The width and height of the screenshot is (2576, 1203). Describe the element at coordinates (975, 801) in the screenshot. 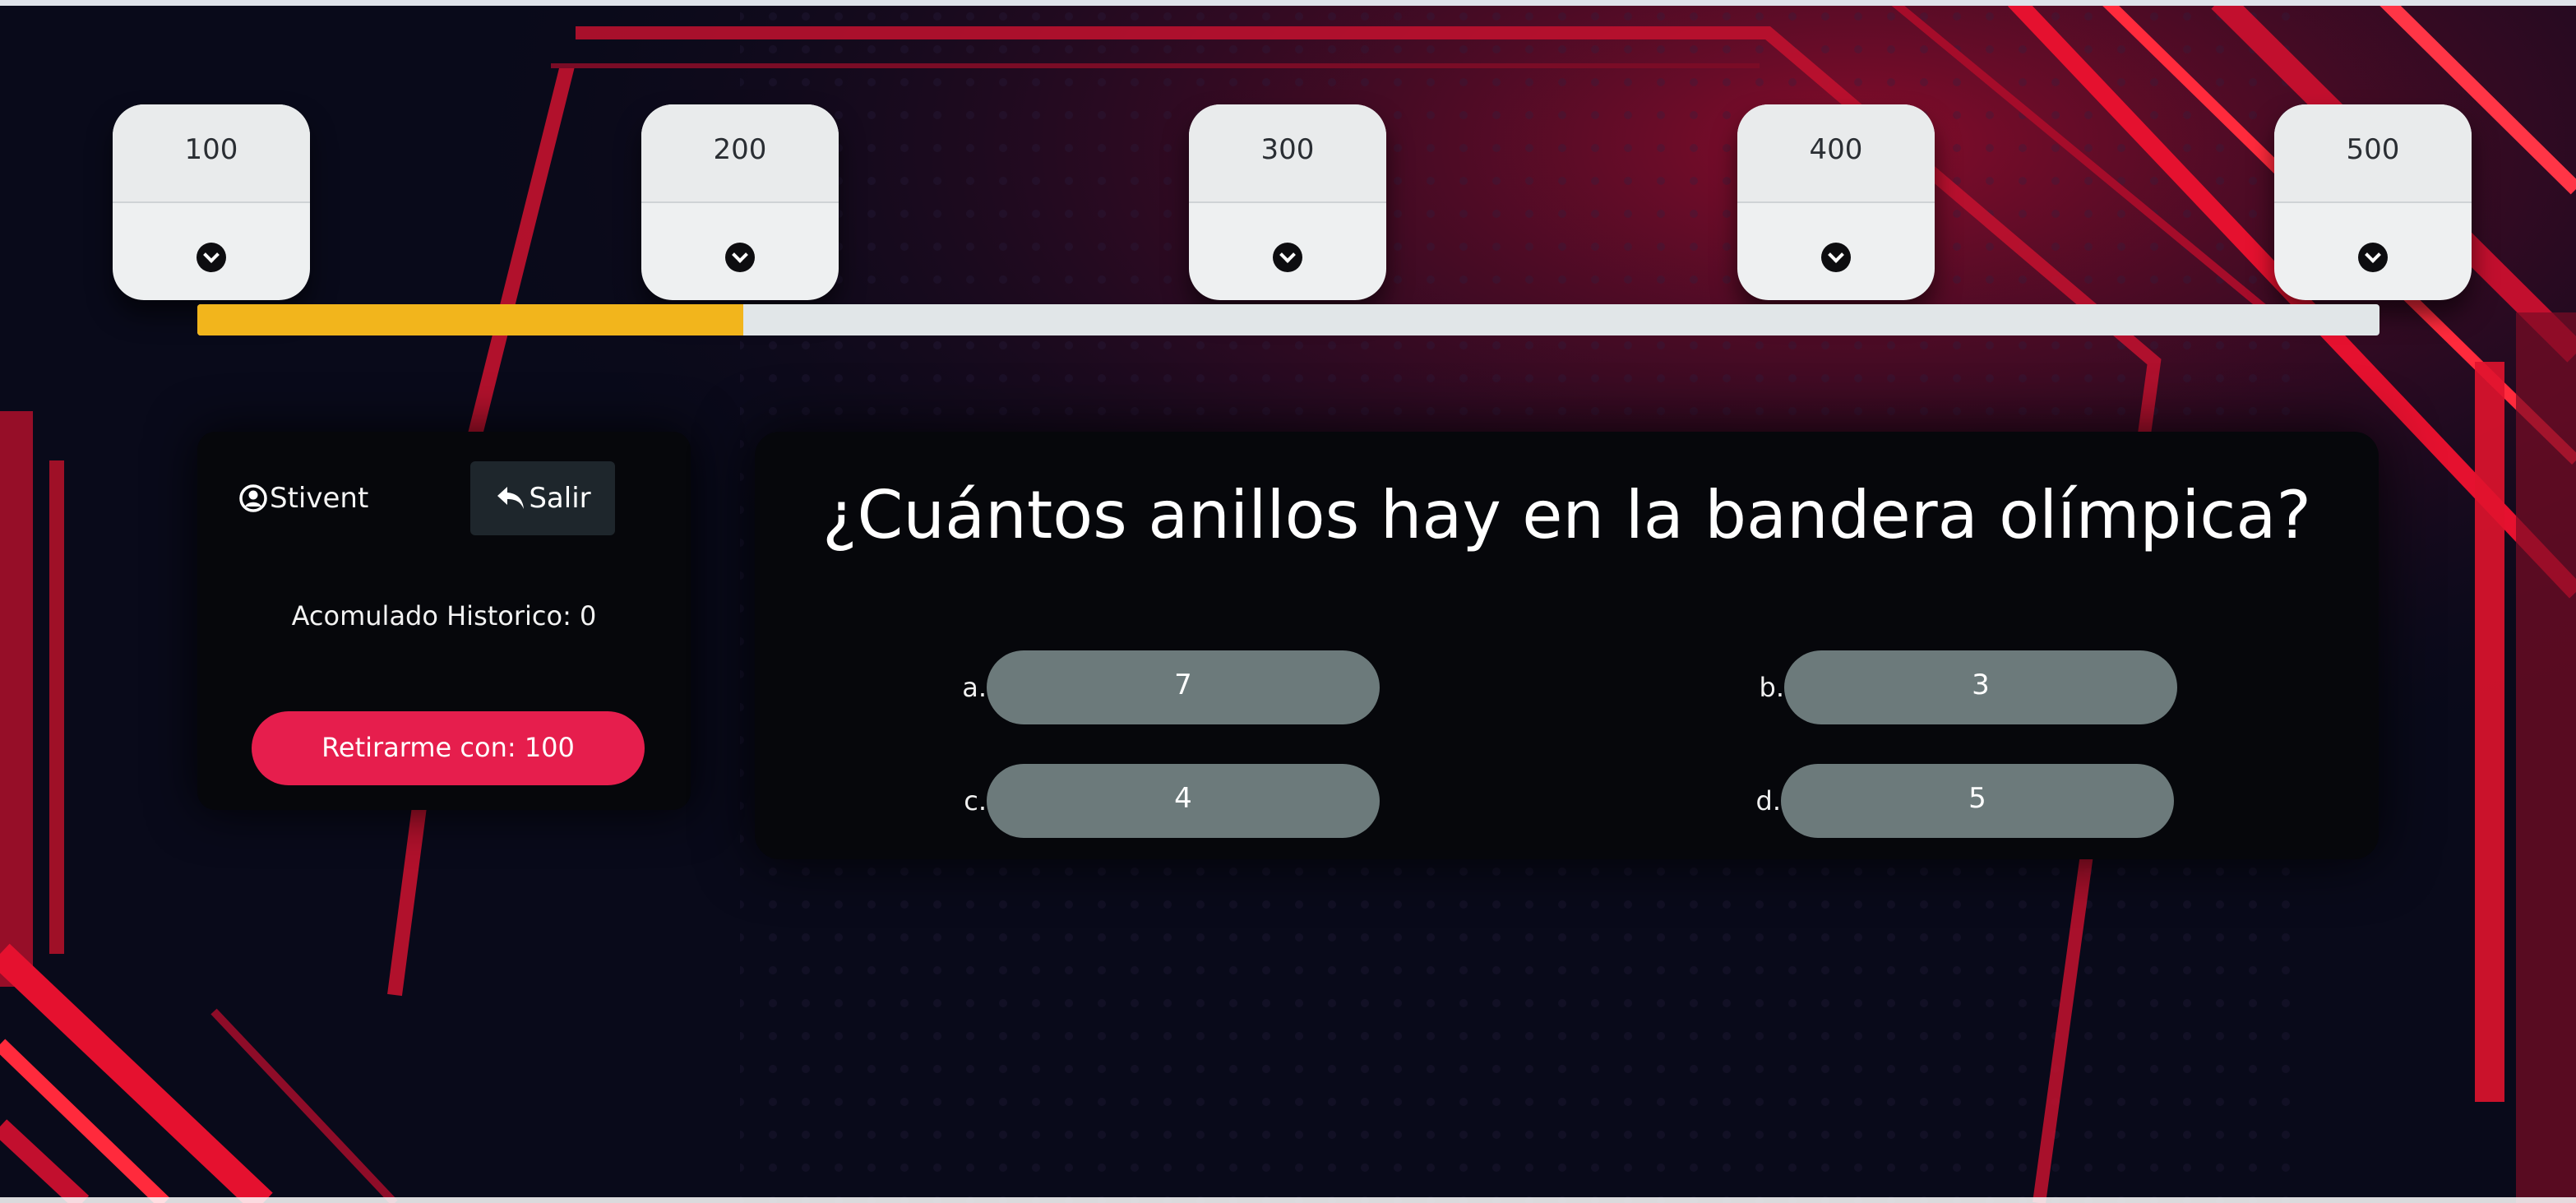

I see `option-letter: c.` at that location.